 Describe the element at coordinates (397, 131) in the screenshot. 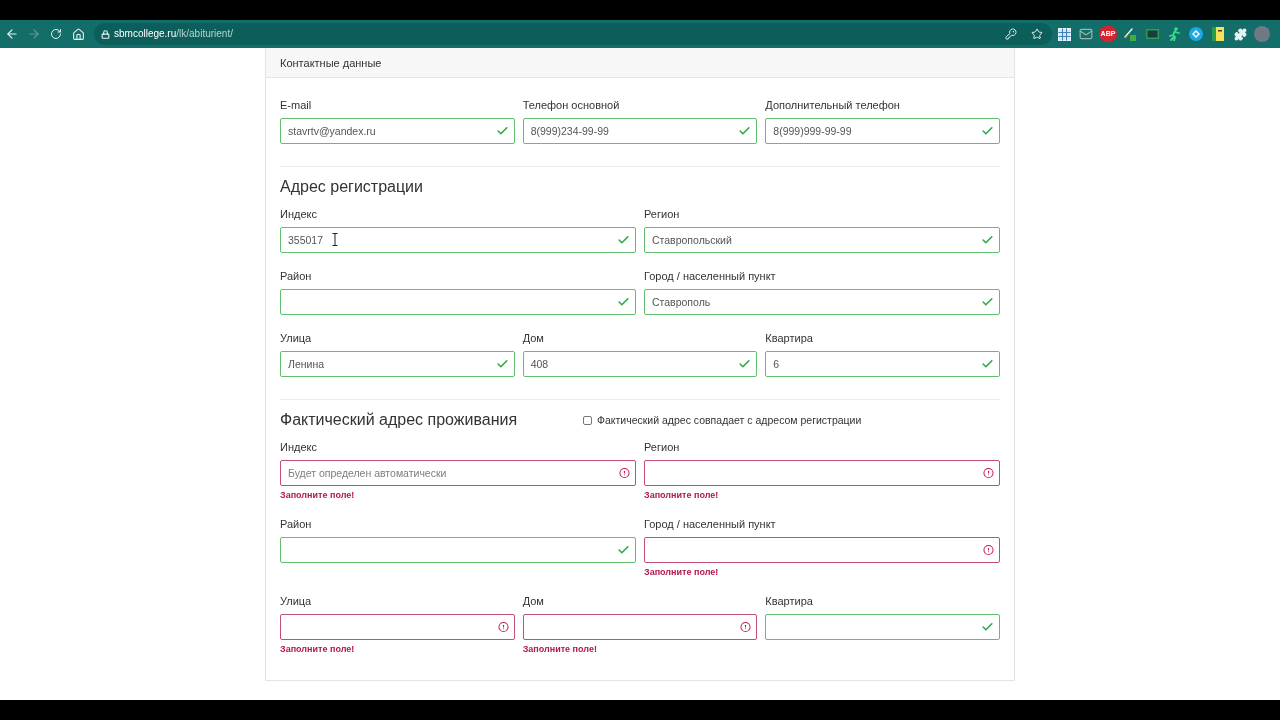

I see `text-field: stavrtv@yandex.ru` at that location.